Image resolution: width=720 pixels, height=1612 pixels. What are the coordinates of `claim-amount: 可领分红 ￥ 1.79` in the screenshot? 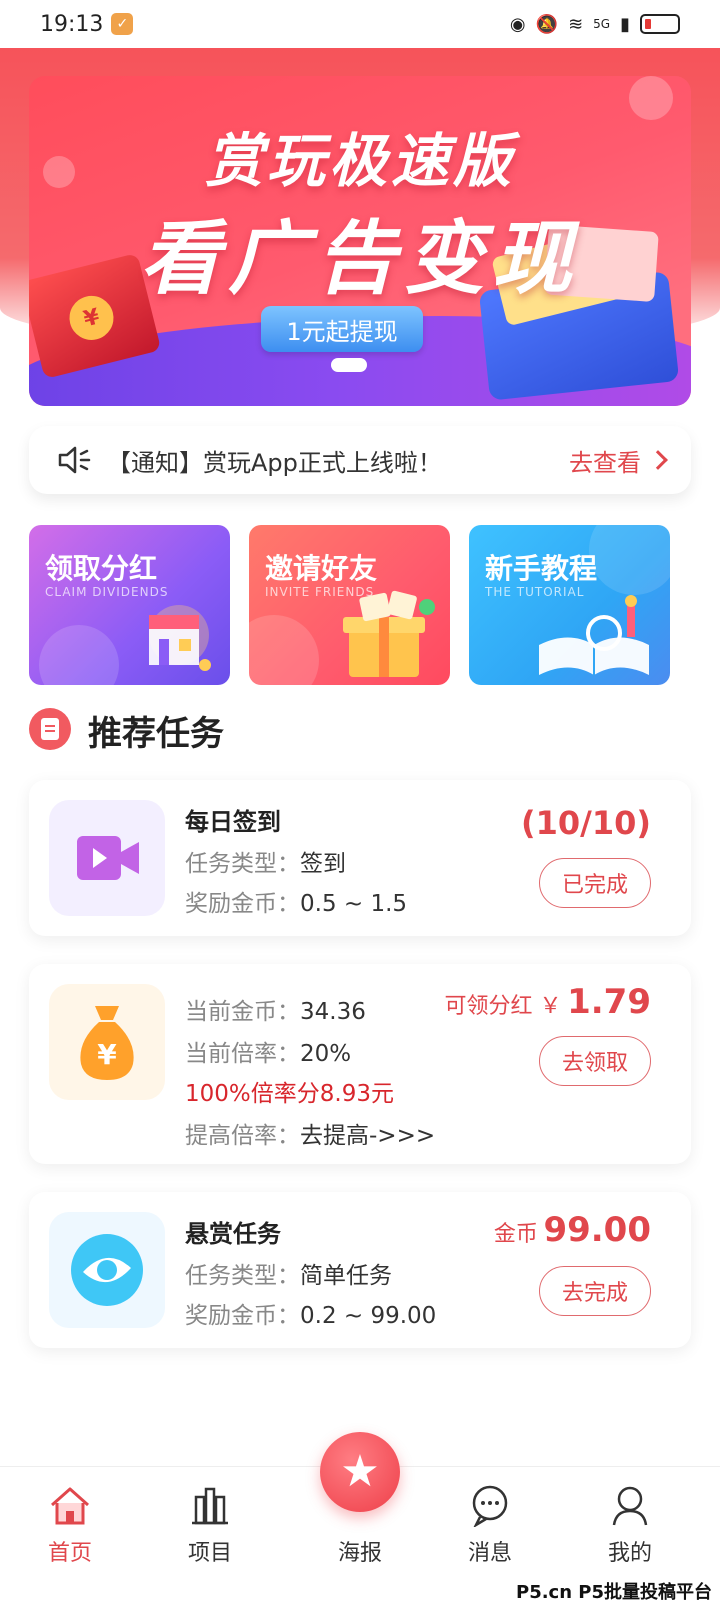 It's located at (548, 1002).